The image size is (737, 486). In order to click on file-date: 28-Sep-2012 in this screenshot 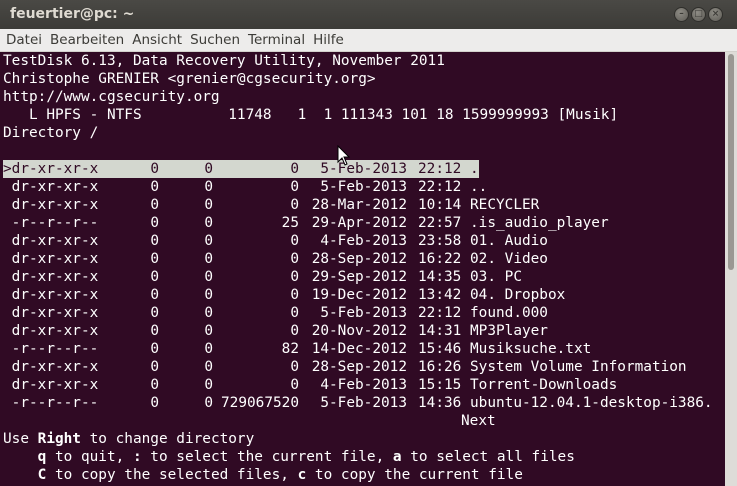, I will do `click(359, 367)`.